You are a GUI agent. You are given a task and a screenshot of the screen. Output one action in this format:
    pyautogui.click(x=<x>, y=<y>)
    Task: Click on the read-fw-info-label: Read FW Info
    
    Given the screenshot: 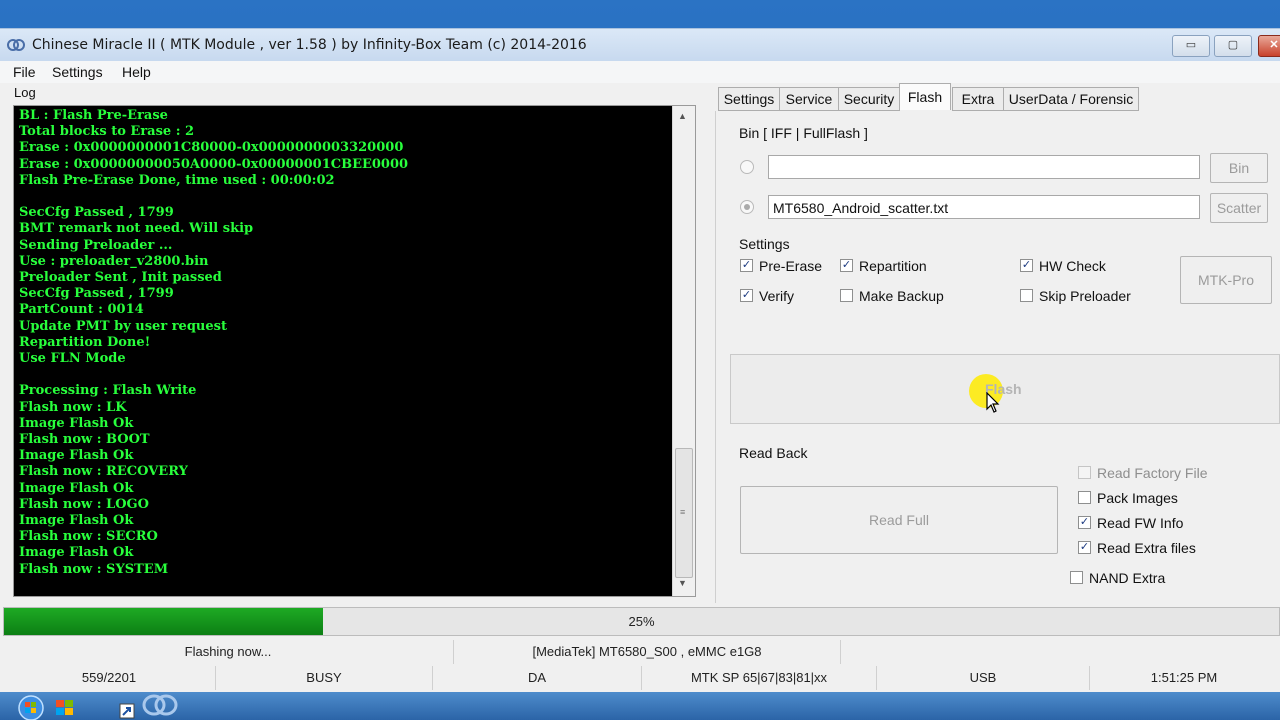 What is the action you would take?
    pyautogui.click(x=1140, y=523)
    